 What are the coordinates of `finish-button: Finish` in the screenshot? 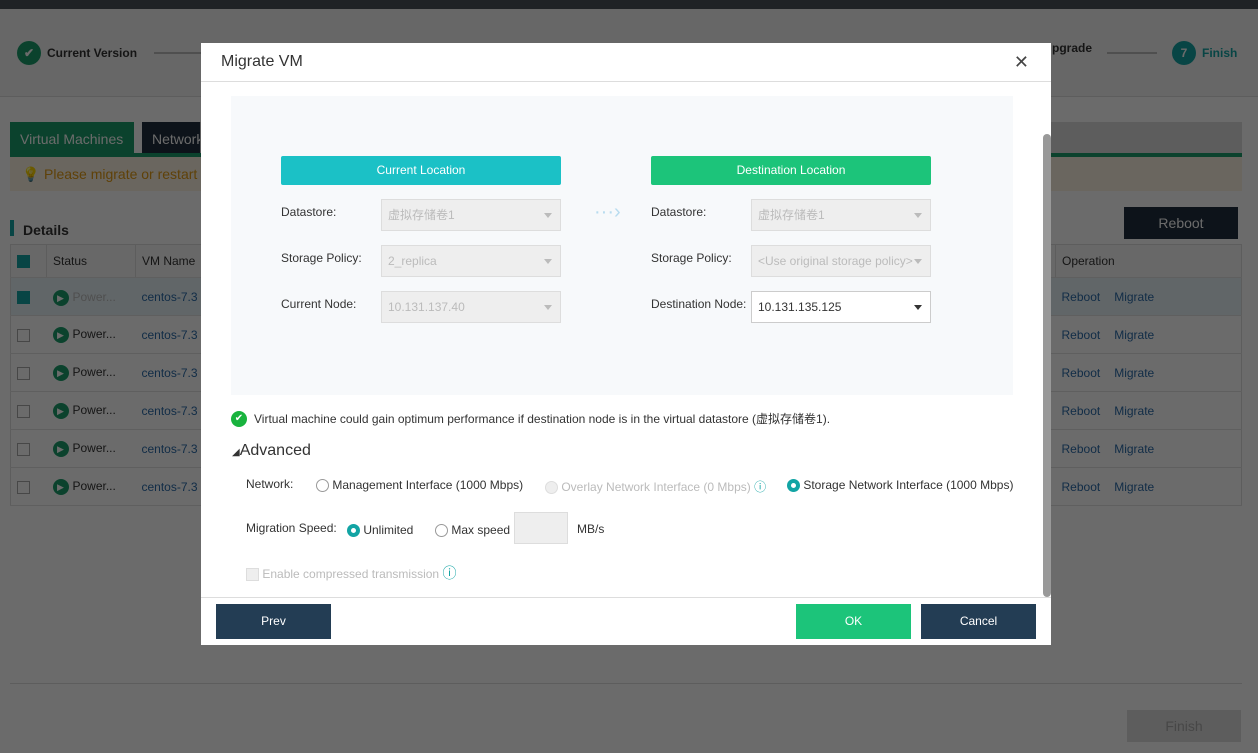 It's located at (1184, 726).